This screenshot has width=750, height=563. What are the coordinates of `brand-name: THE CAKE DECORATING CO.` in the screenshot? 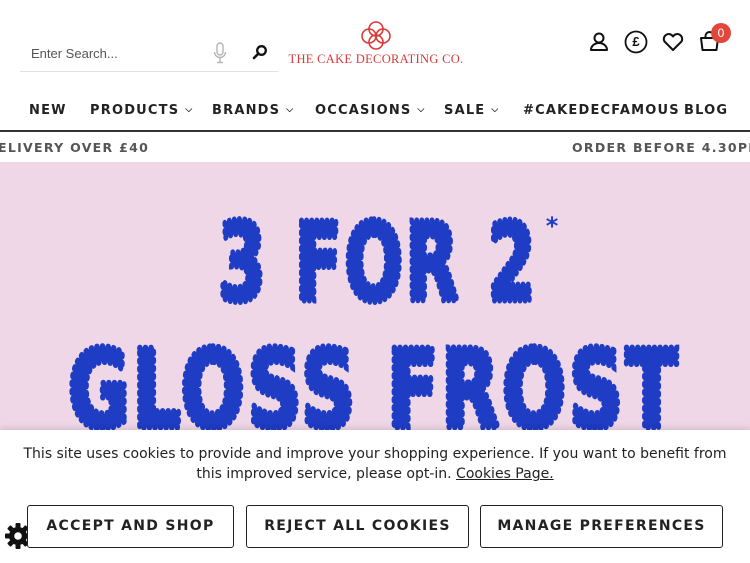 It's located at (376, 59).